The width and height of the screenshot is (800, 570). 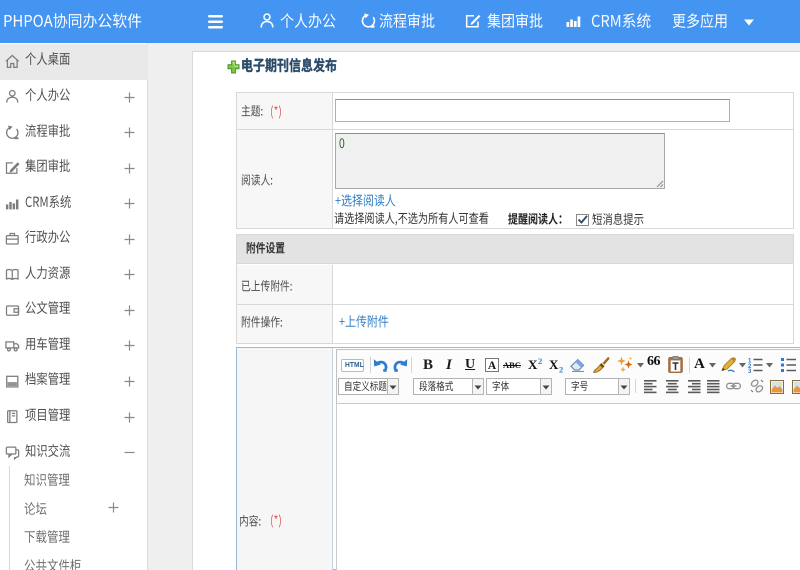 What do you see at coordinates (492, 366) in the screenshot?
I see `svg-text: A` at bounding box center [492, 366].